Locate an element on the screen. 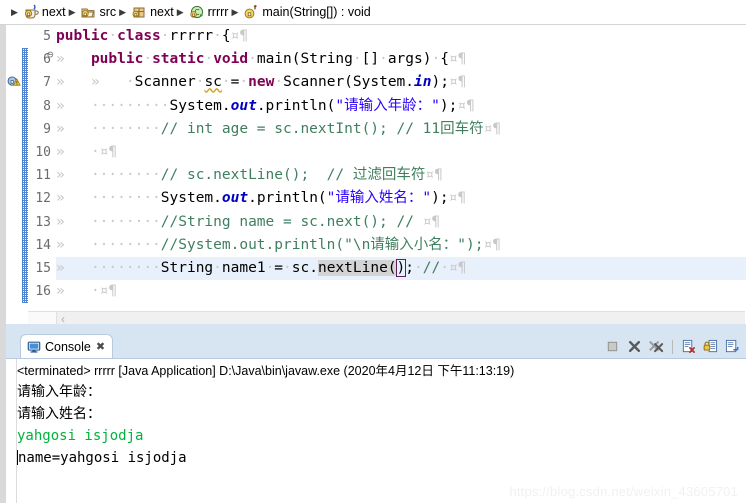 The width and height of the screenshot is (746, 503). token-method-name: main( is located at coordinates (278, 59).